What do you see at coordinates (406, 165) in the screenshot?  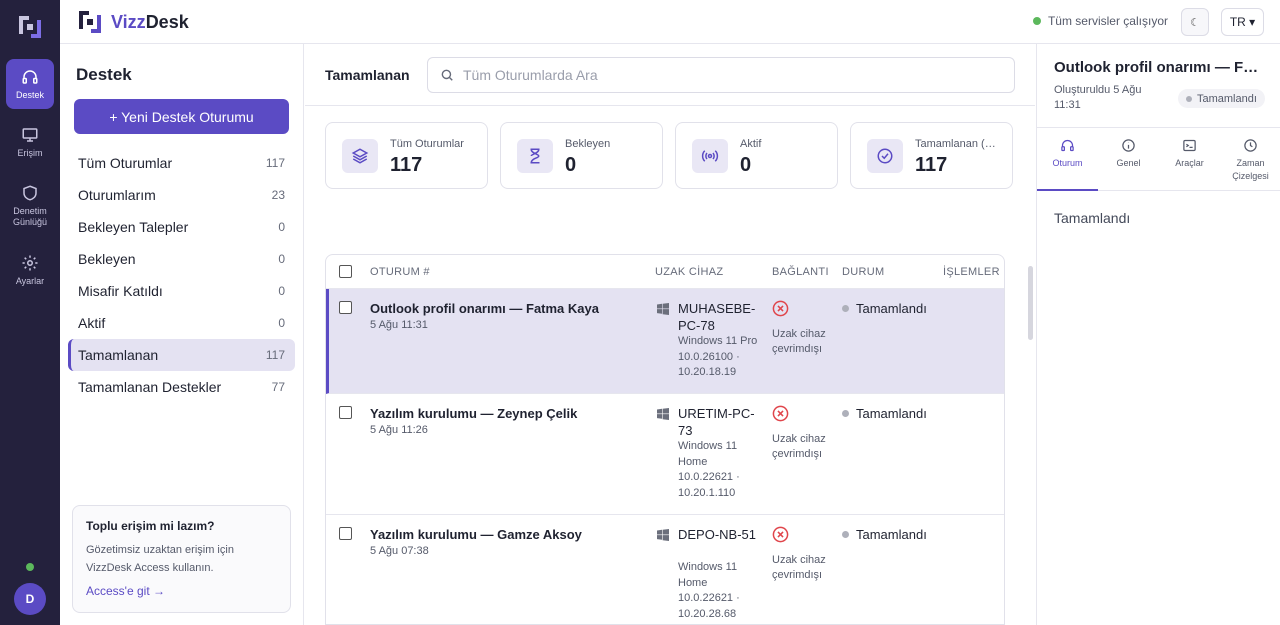 I see `stat-value: 117` at bounding box center [406, 165].